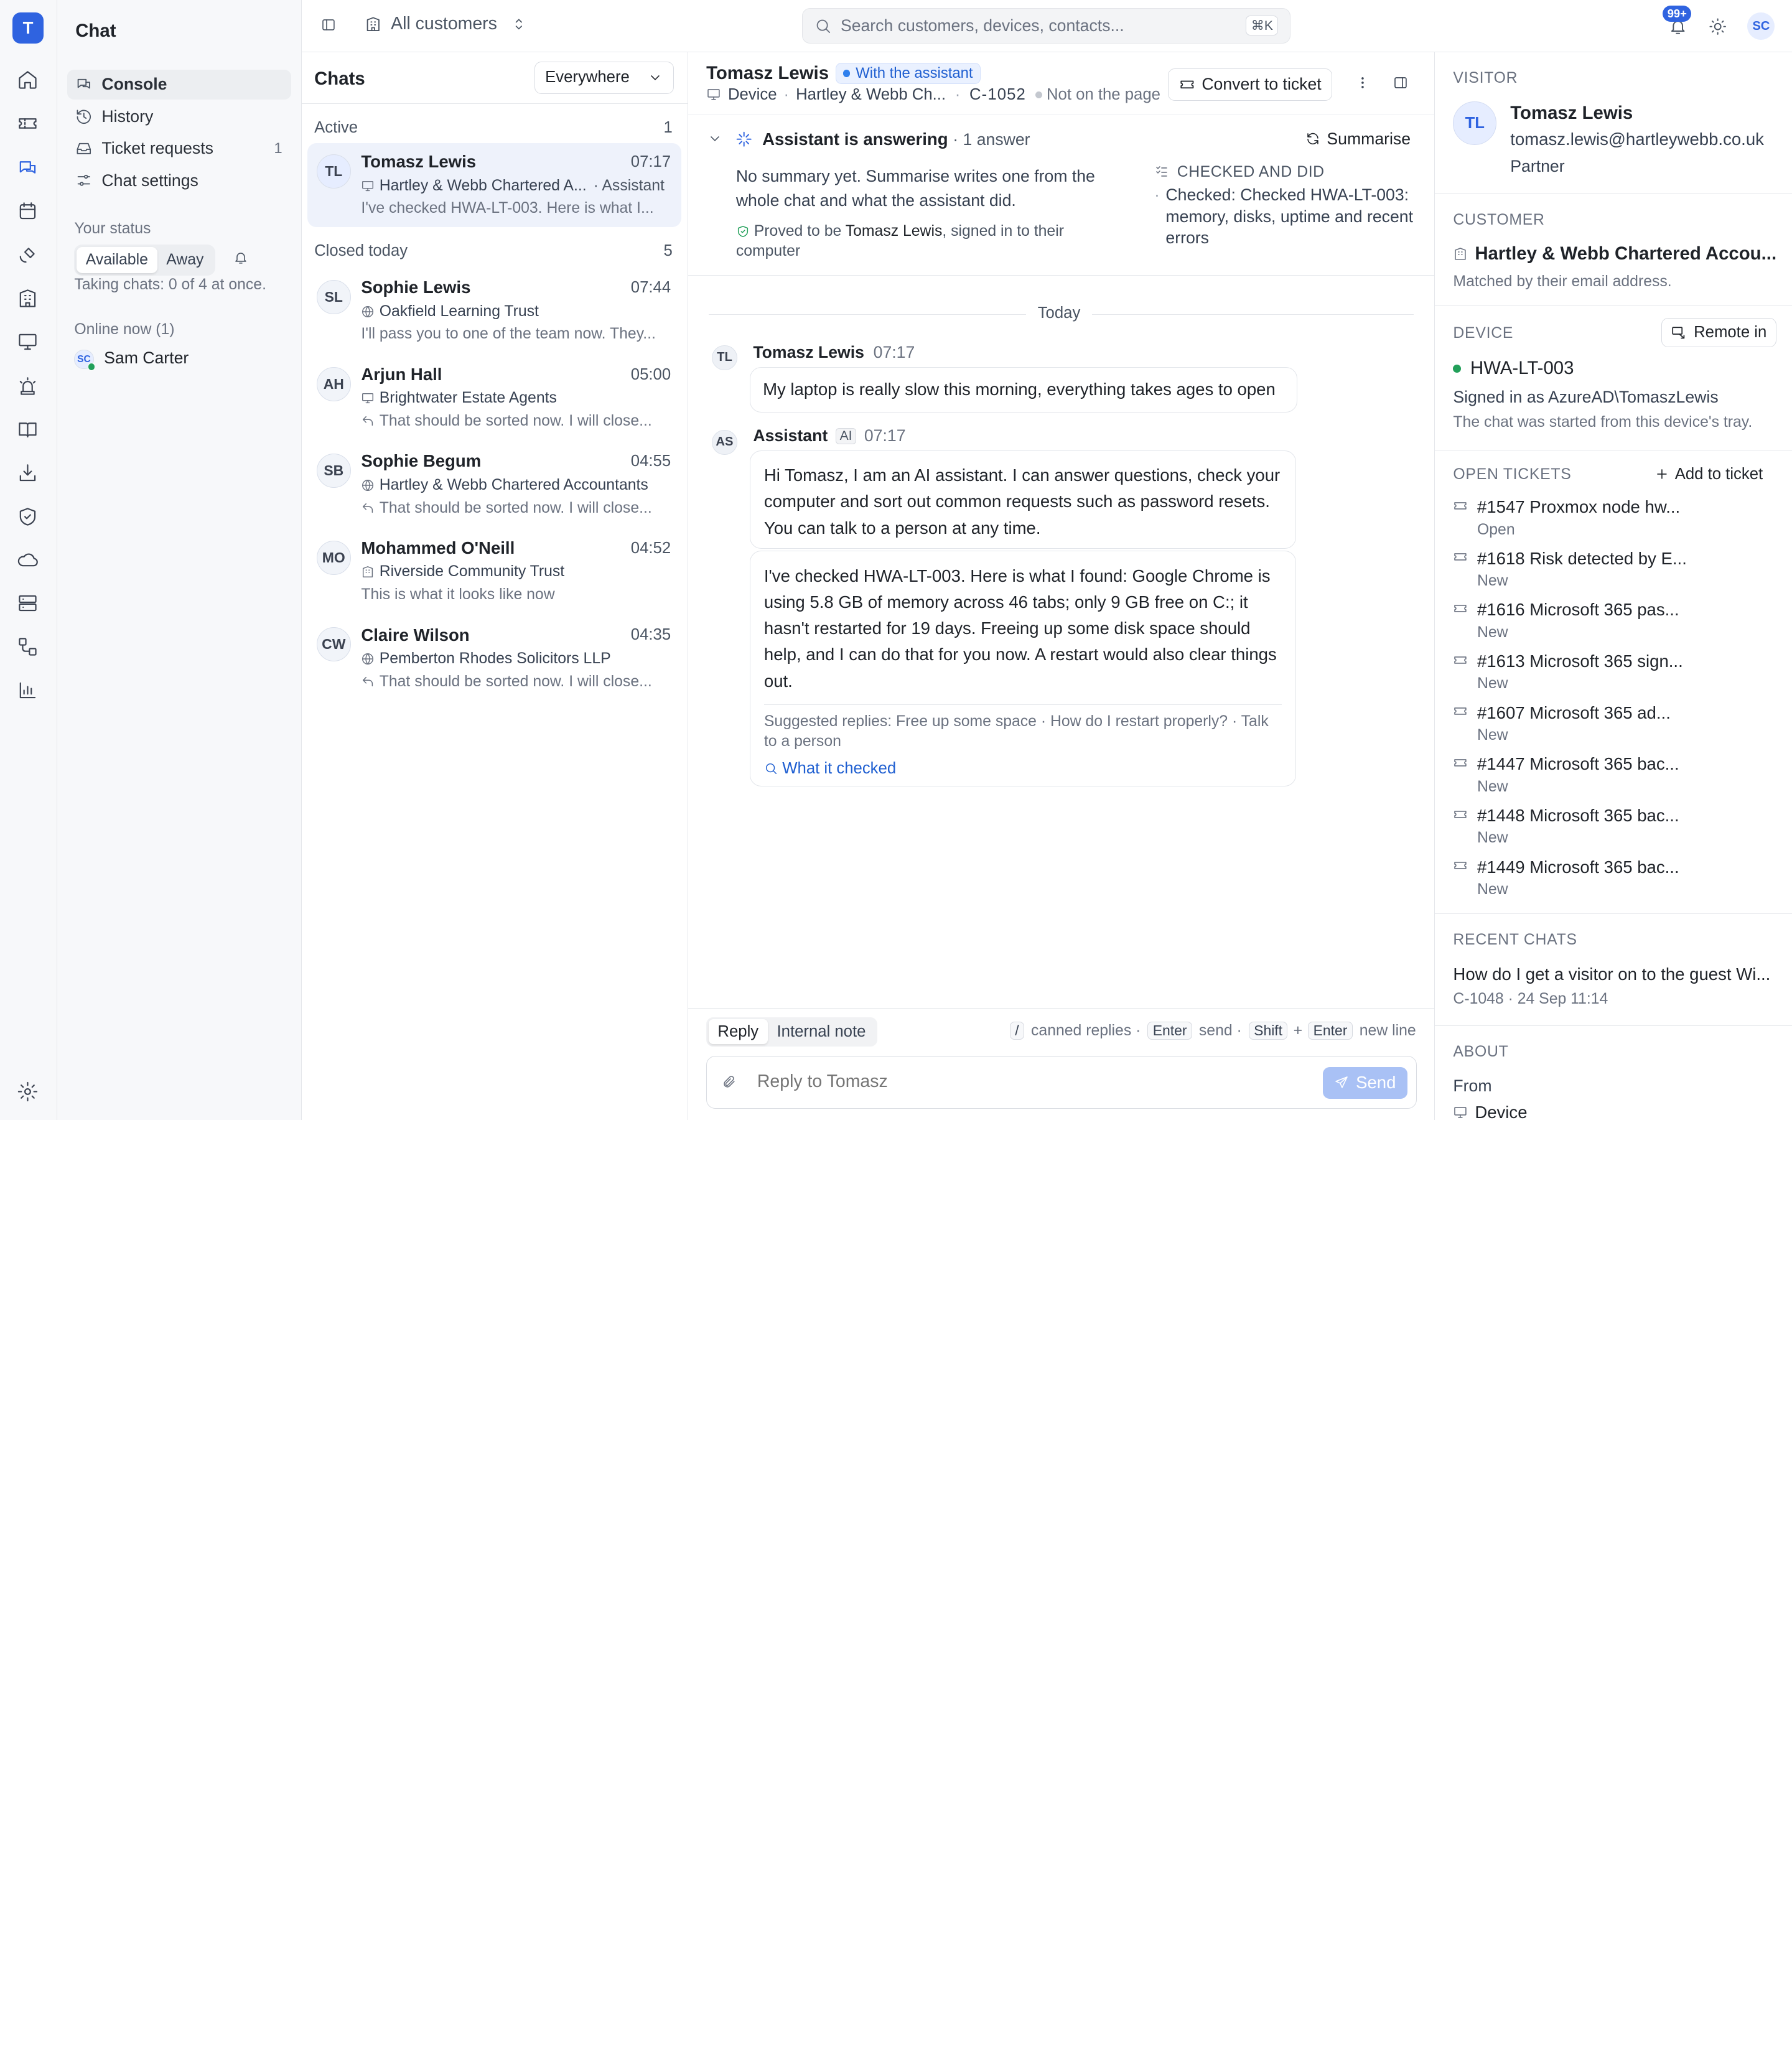 The width and height of the screenshot is (1792, 2057). I want to click on toggle-details-panel-icon, so click(1400, 82).